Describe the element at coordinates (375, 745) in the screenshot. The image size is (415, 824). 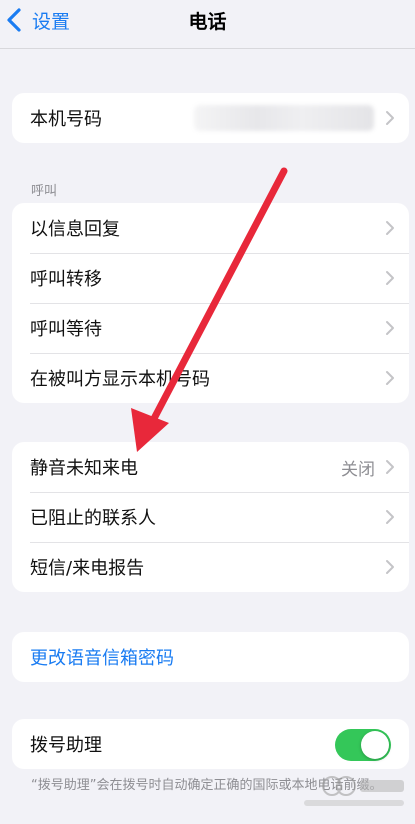
I see `toggle-knob` at that location.